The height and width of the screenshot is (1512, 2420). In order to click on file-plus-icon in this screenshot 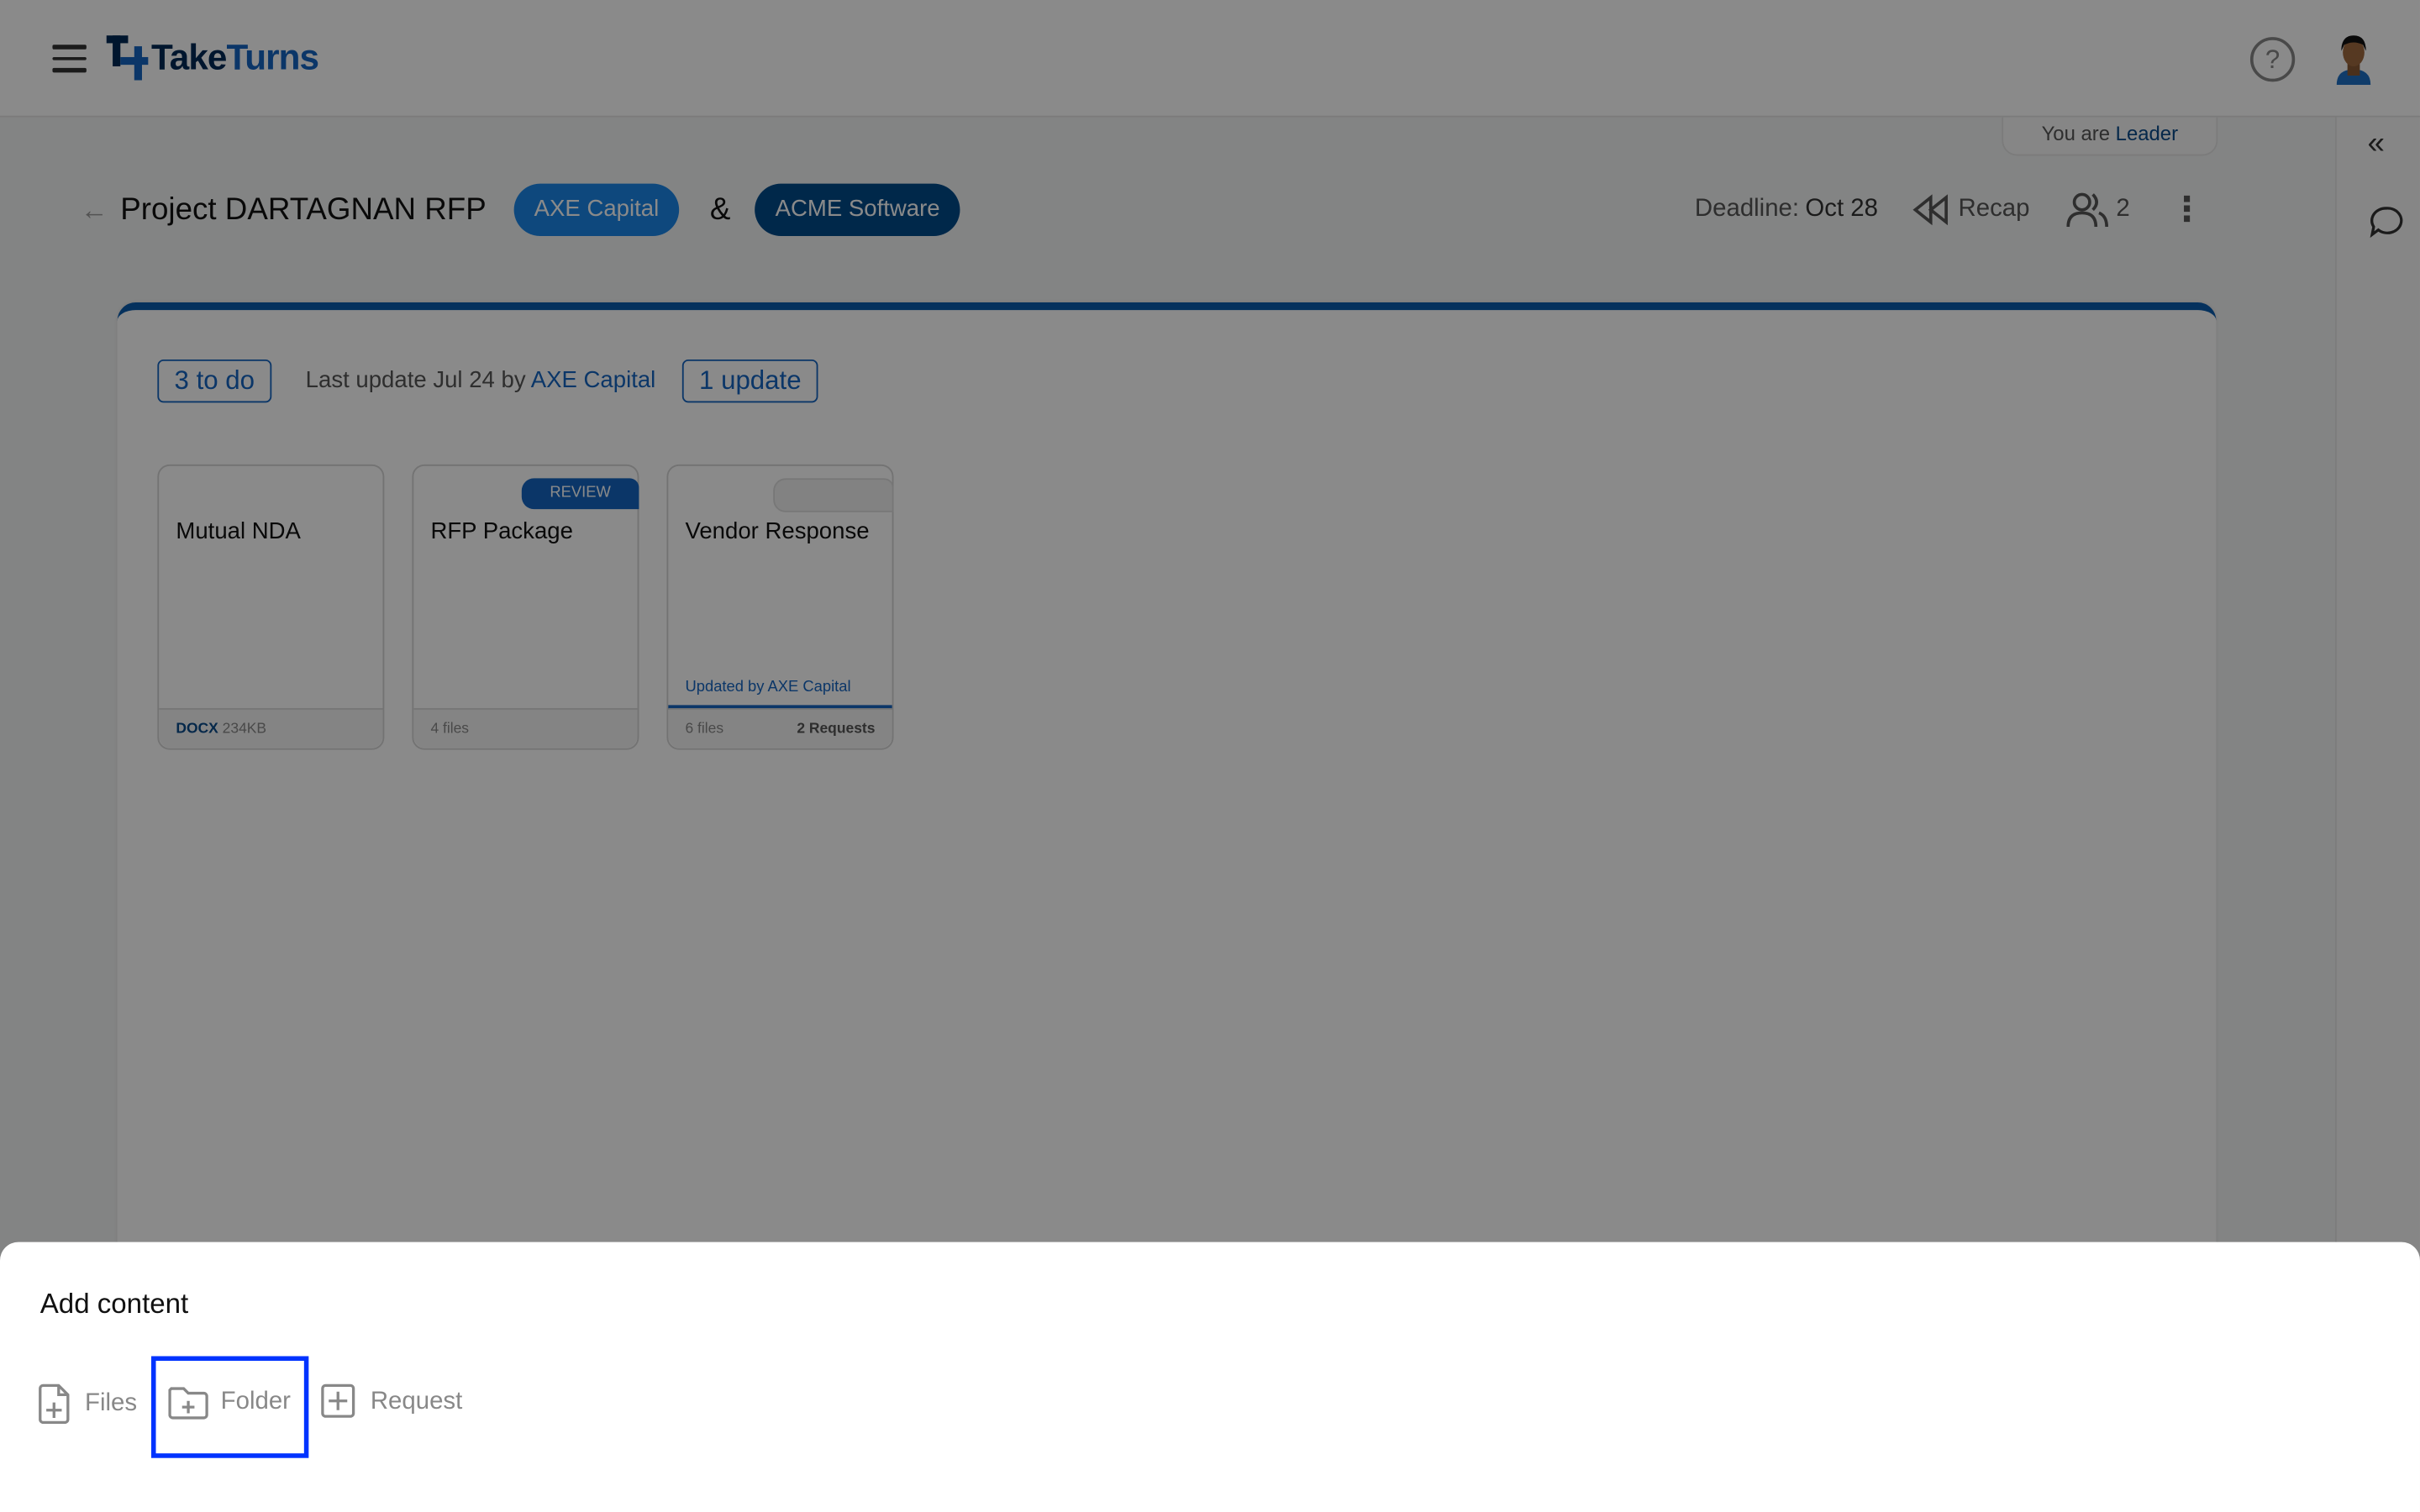, I will do `click(54, 1404)`.